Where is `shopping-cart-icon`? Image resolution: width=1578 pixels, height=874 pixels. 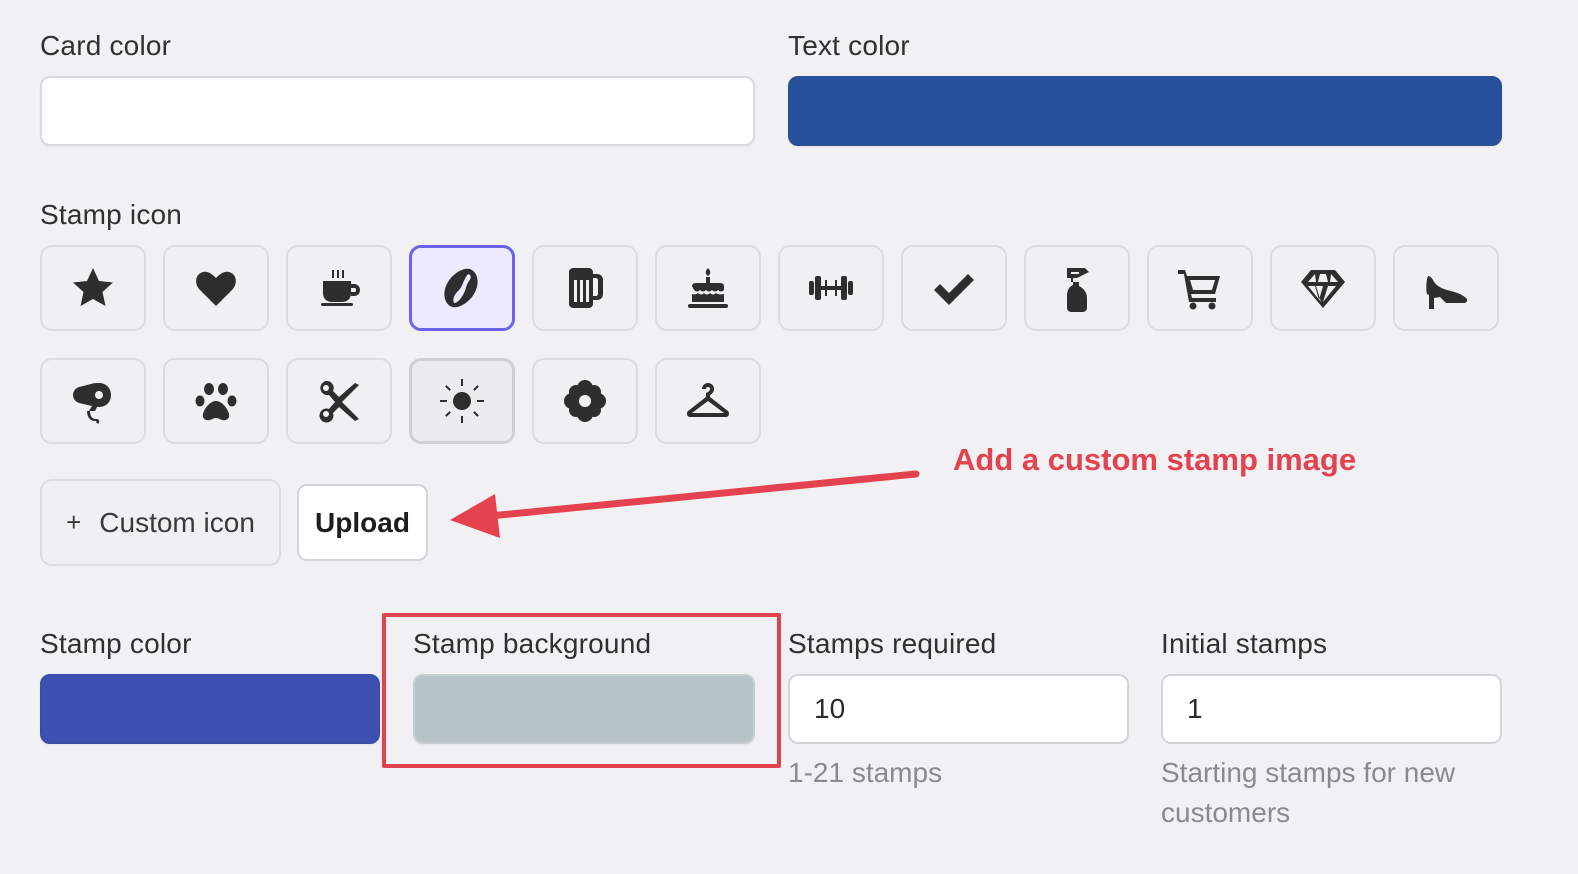 shopping-cart-icon is located at coordinates (1199, 290).